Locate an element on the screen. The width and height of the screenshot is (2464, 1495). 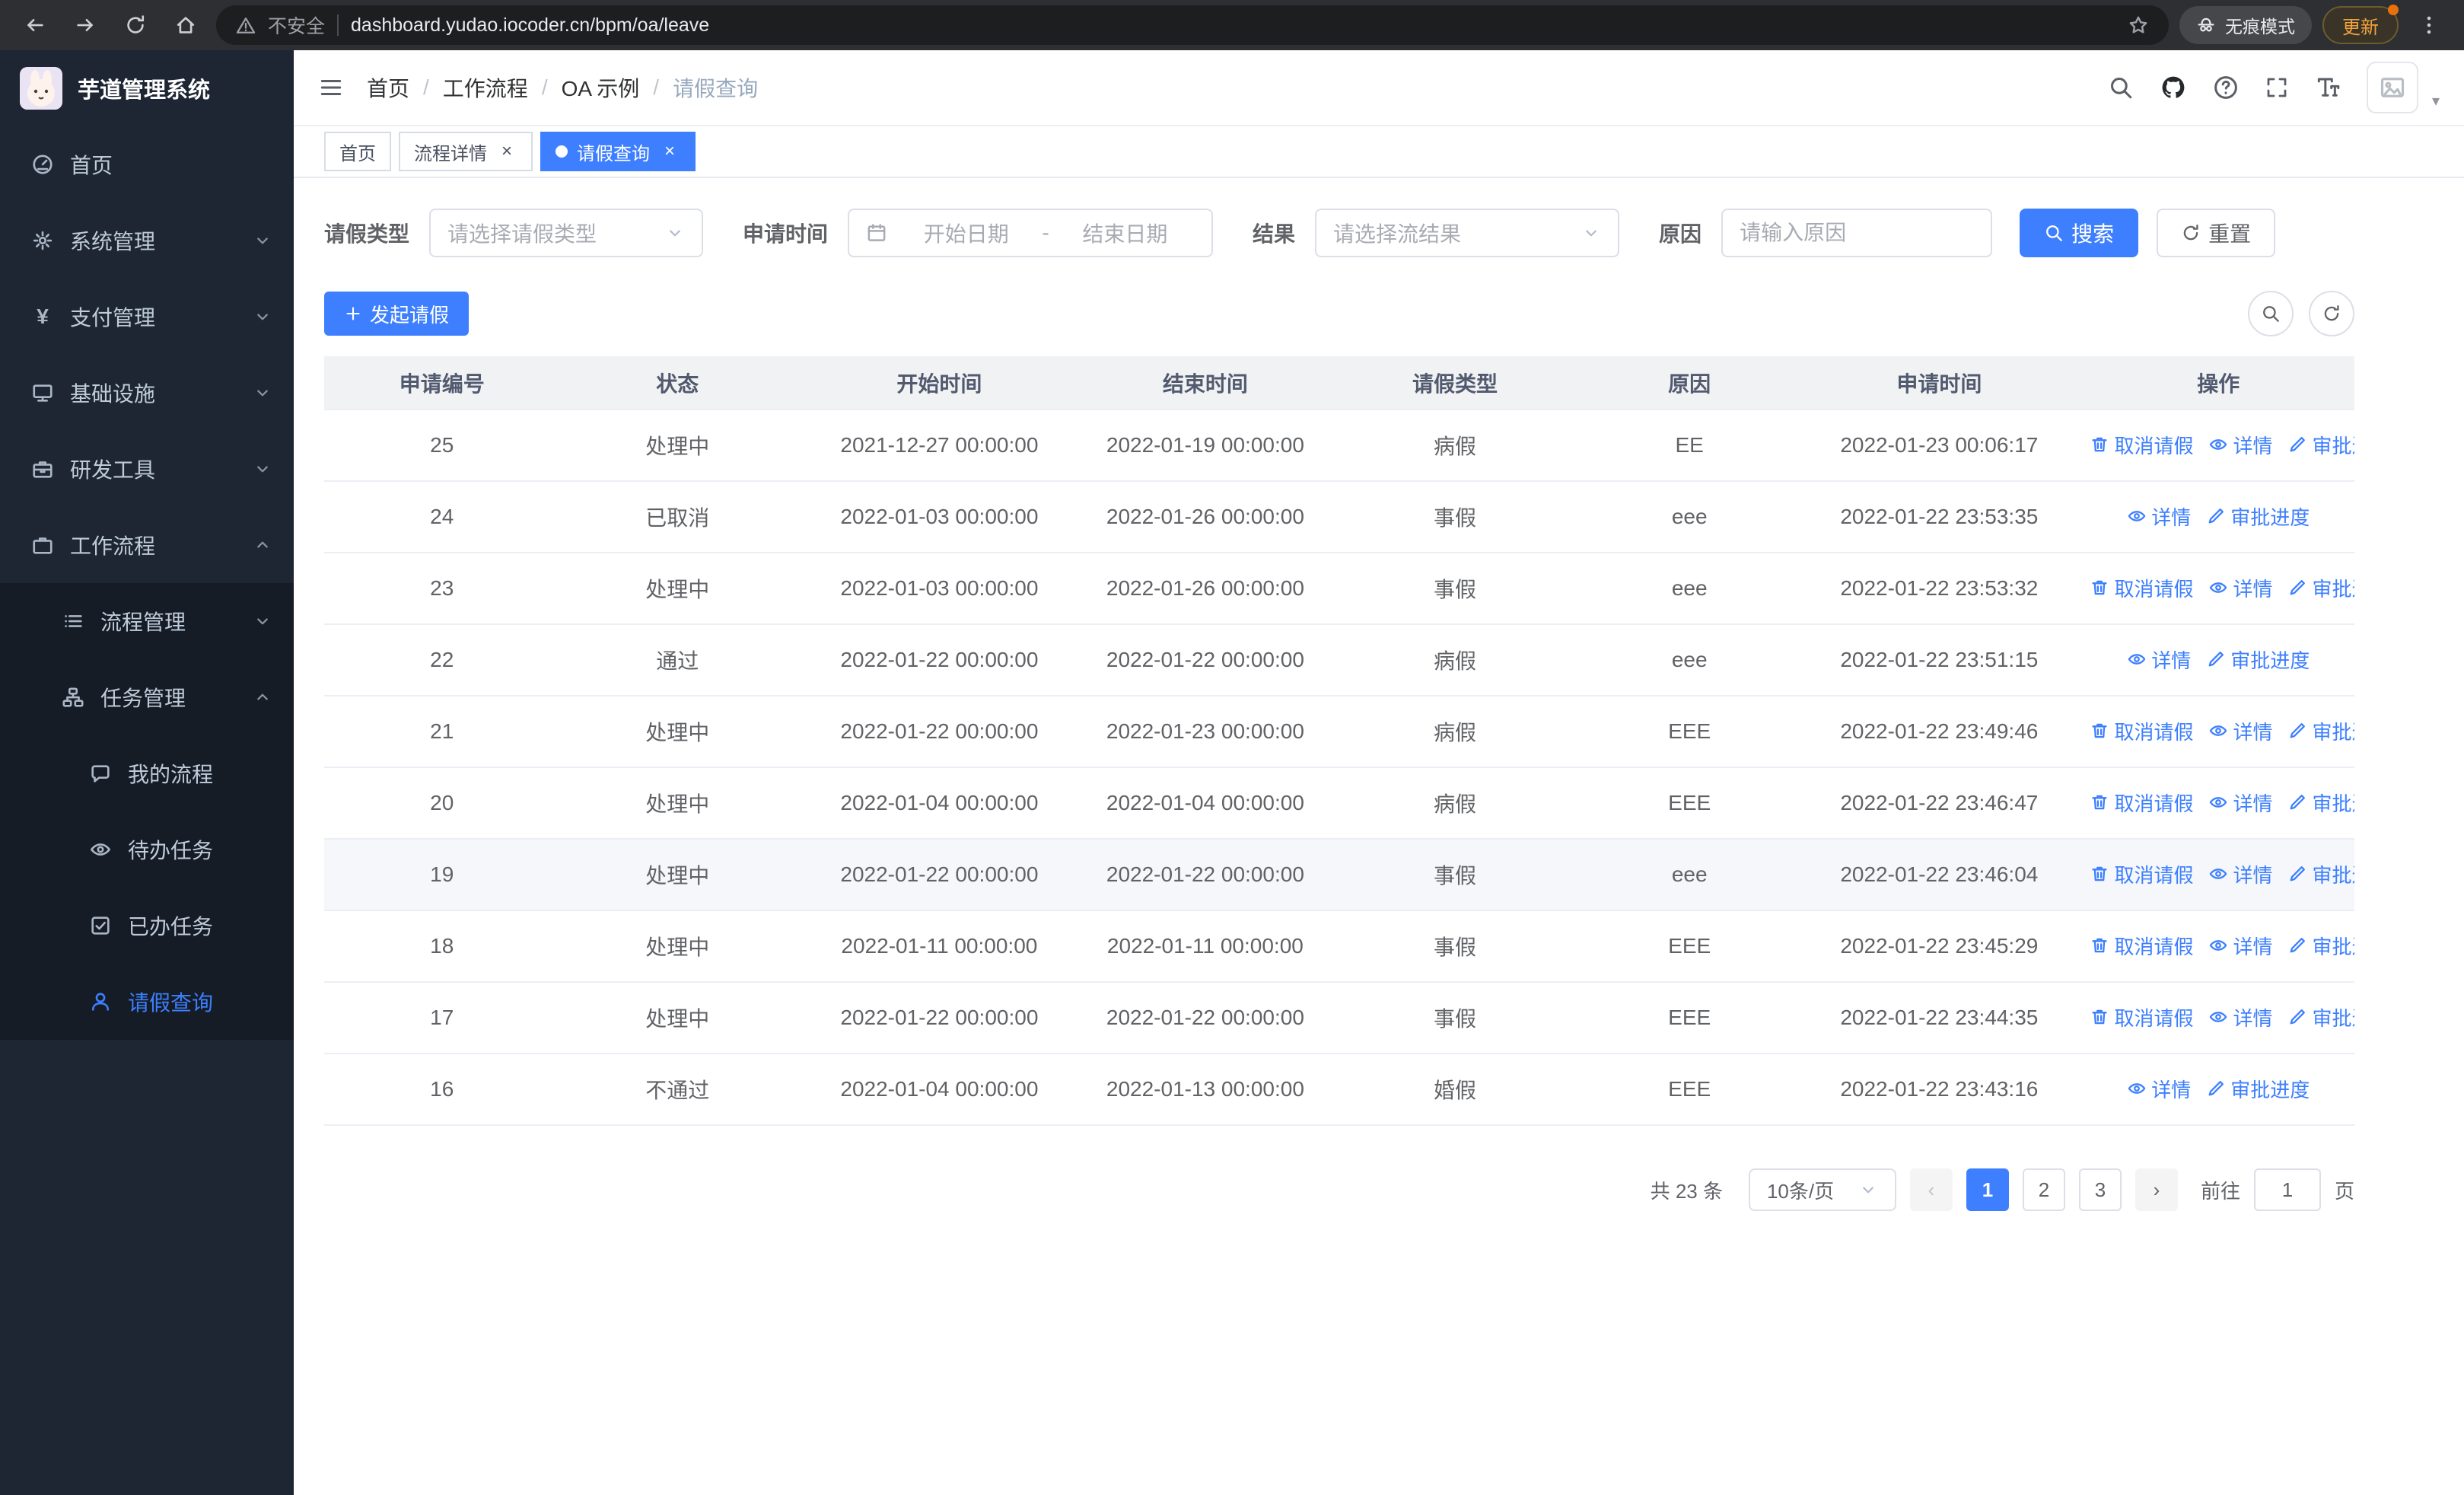
breadcrumb-item: 请假查询 is located at coordinates (716, 89).